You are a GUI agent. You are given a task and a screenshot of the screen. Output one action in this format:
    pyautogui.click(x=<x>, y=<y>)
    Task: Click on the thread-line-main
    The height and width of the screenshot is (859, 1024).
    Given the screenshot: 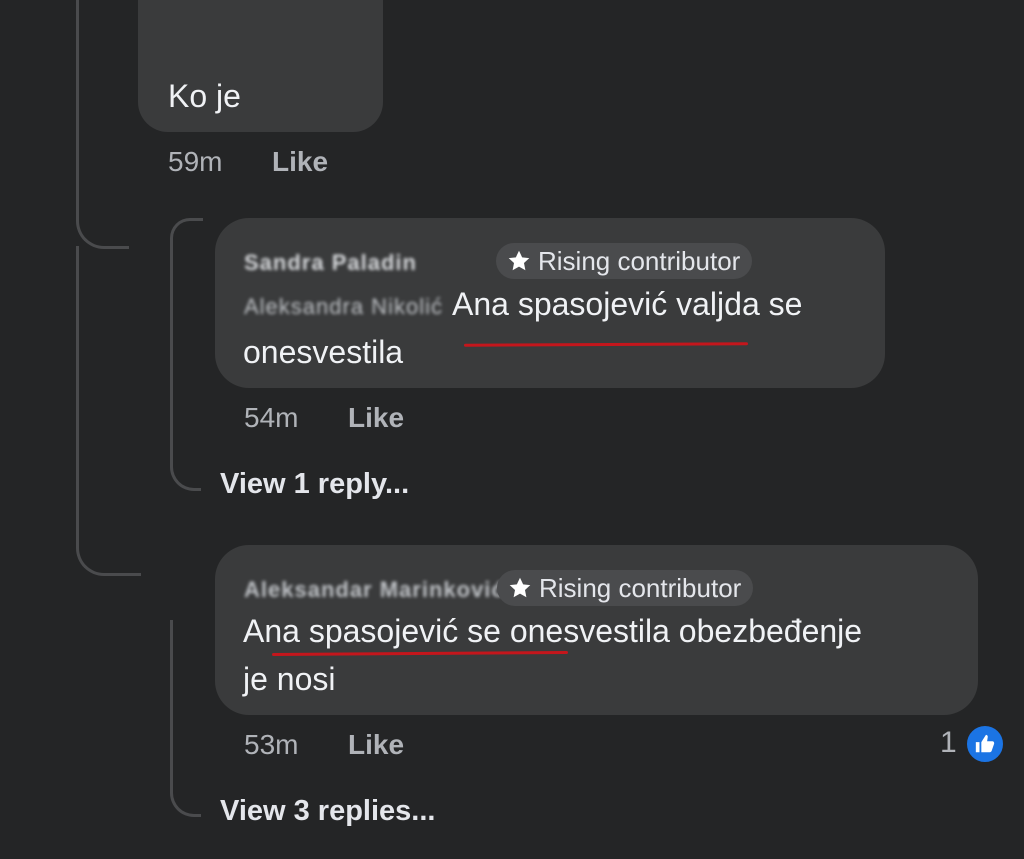 What is the action you would take?
    pyautogui.click(x=102, y=124)
    